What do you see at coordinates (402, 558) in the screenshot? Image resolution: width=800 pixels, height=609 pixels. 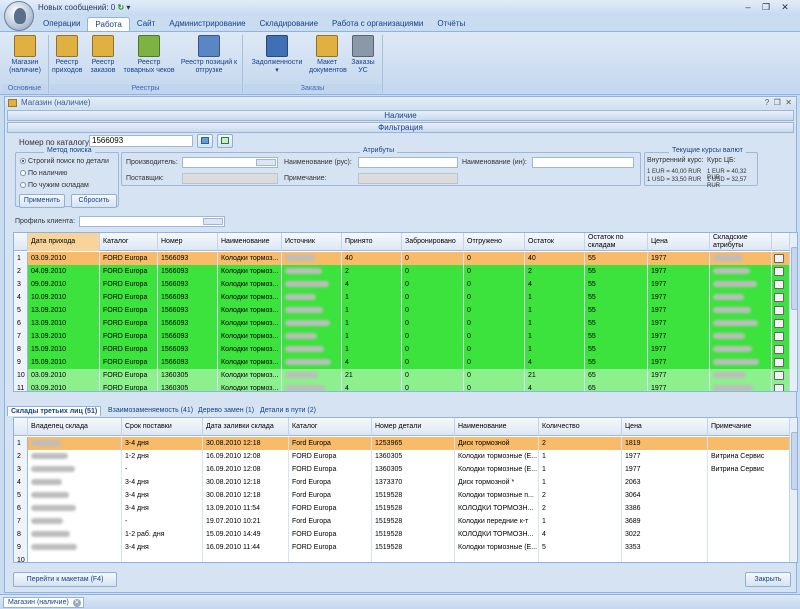 I see `table-row: 10` at bounding box center [402, 558].